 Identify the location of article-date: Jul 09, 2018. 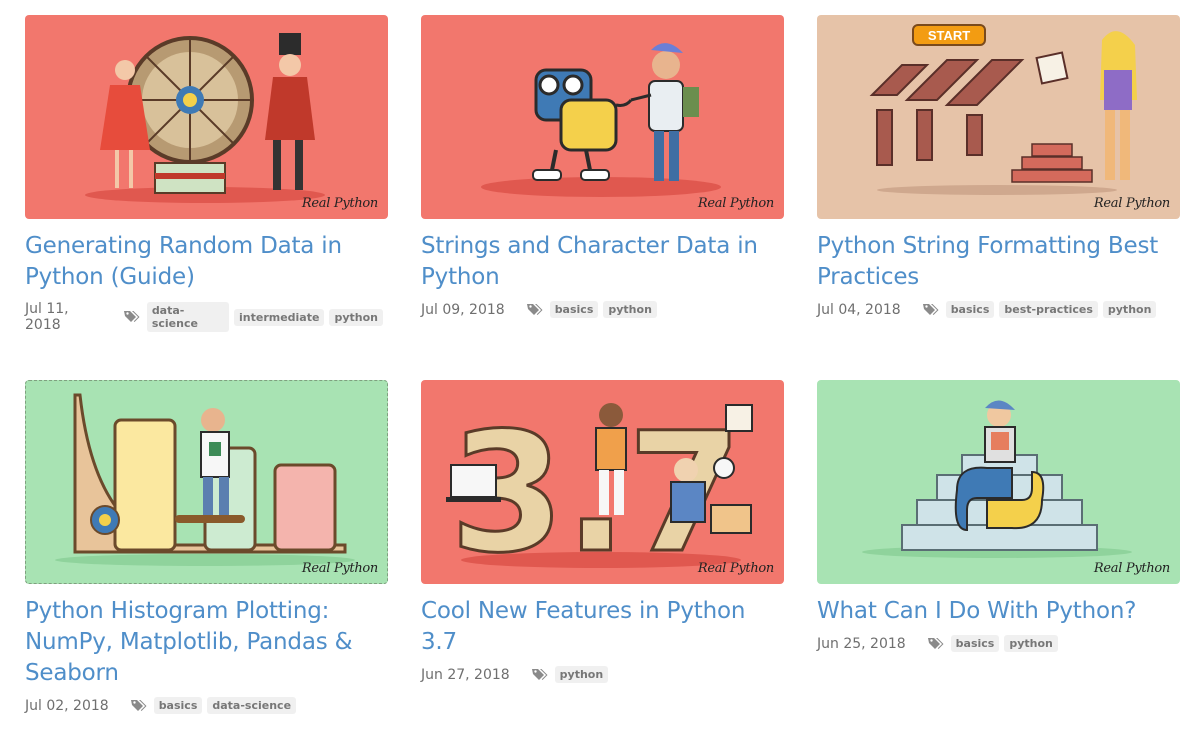
(463, 309).